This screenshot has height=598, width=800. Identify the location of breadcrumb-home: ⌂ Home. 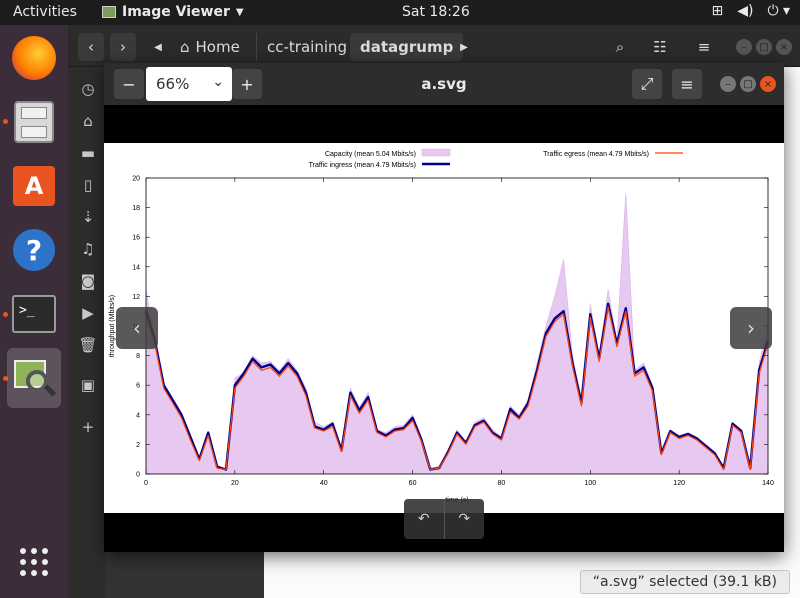
(210, 47).